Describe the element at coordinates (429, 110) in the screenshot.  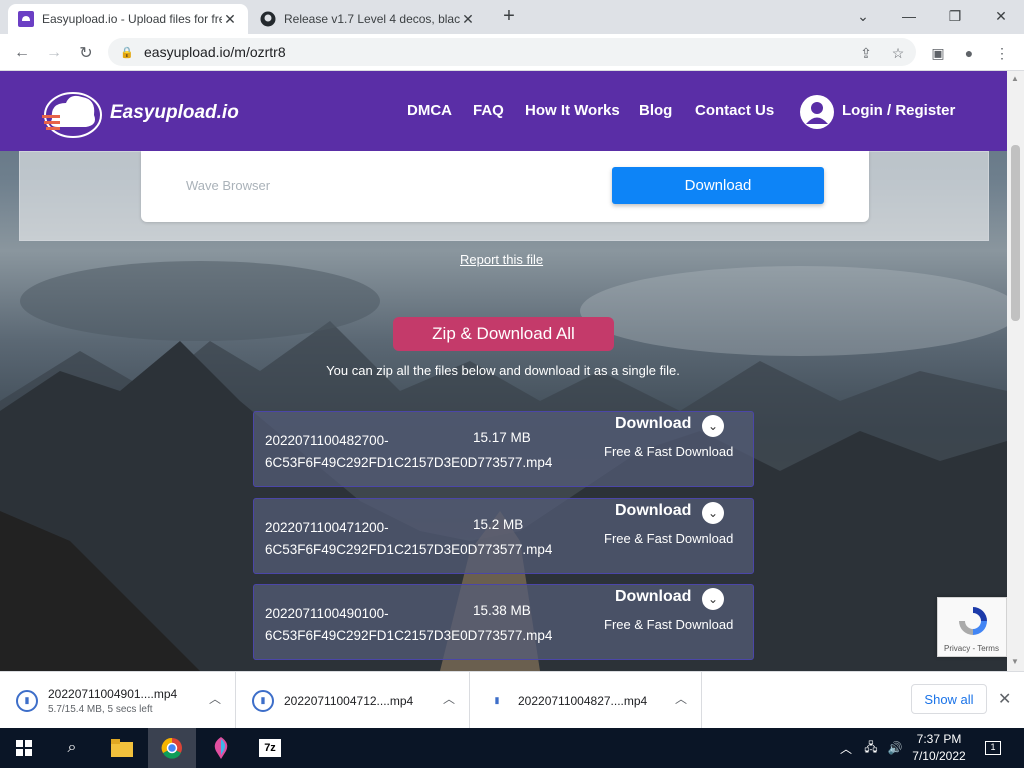
I see `nav-dmca: DMCA` at that location.